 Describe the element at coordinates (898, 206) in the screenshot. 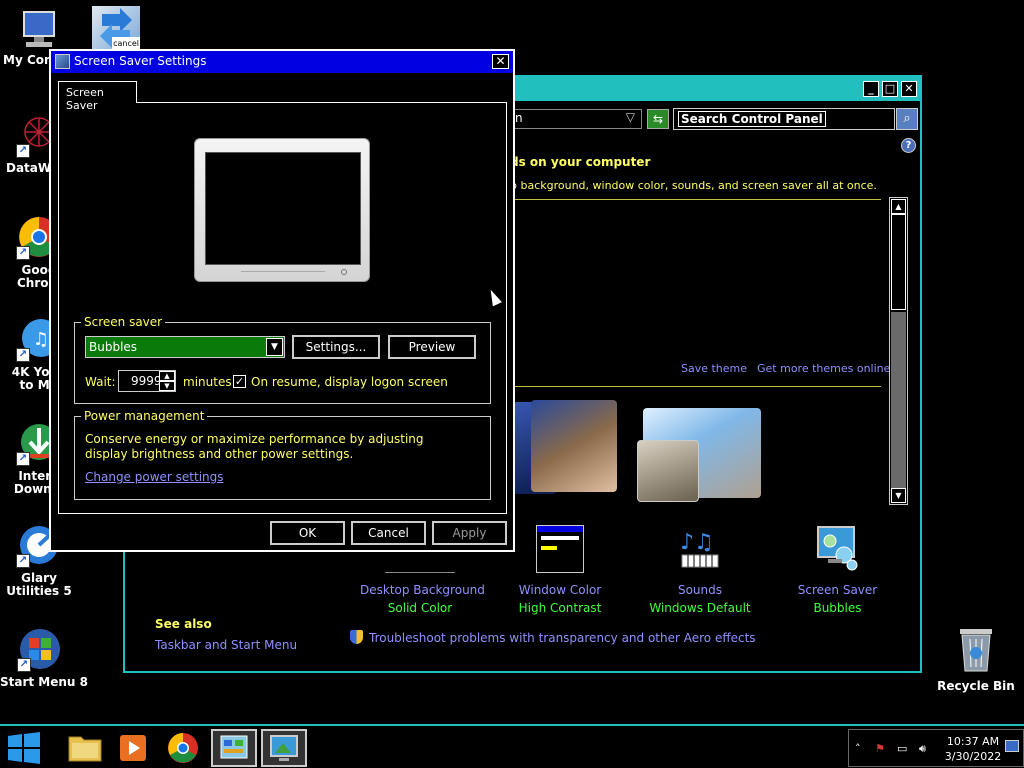

I see `scroll-up-icon: ▲` at that location.